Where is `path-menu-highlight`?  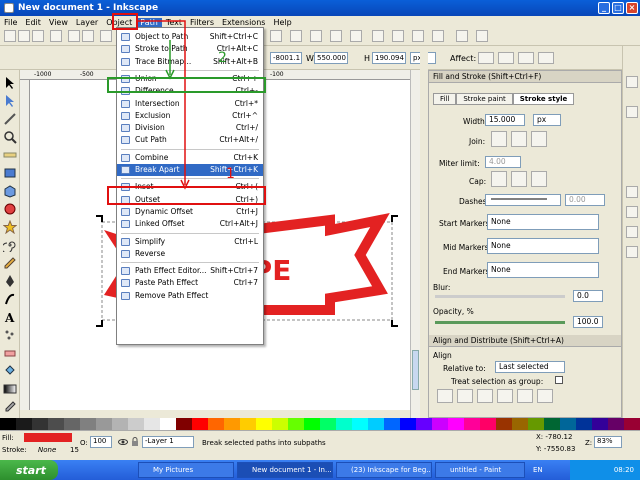
path-menu-highlight is located at coordinates (125, 21).